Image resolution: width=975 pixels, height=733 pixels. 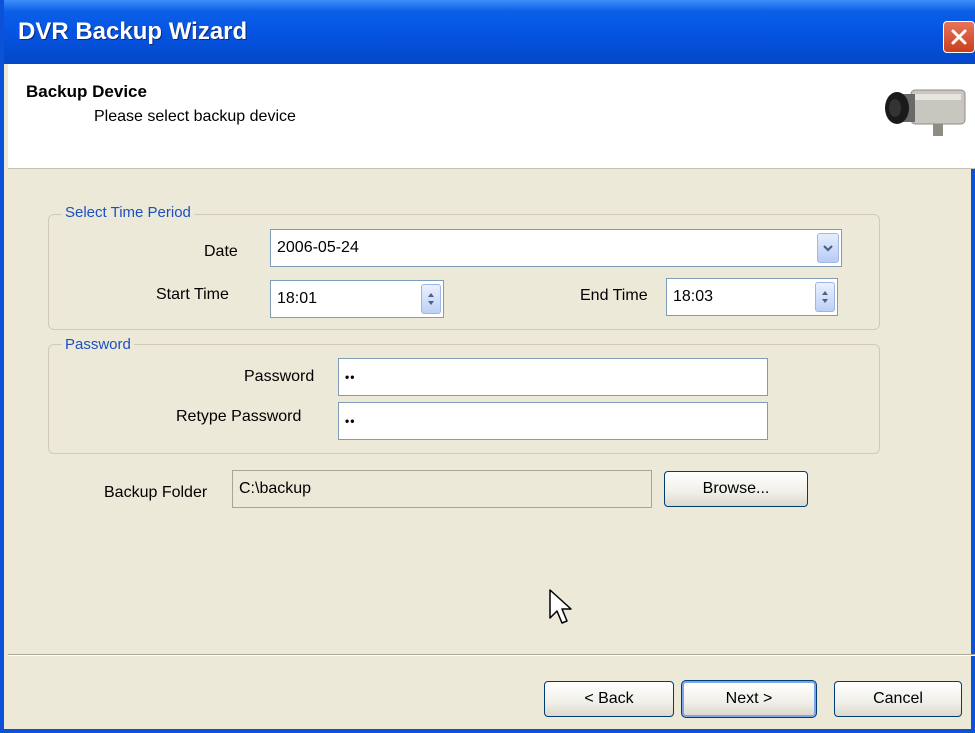 I want to click on retype-password-input: ••, so click(x=553, y=421).